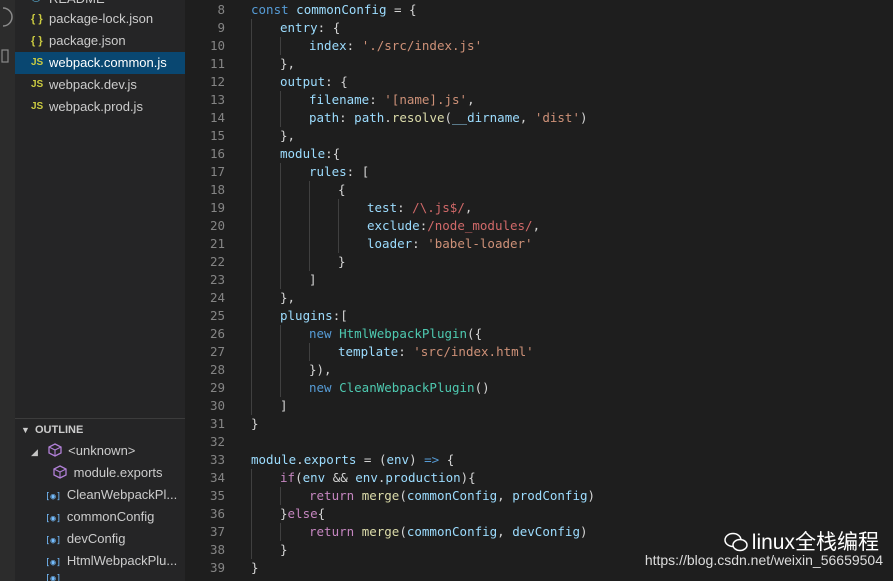 This screenshot has width=893, height=581. I want to click on code-token: /\.js$/, so click(438, 207).